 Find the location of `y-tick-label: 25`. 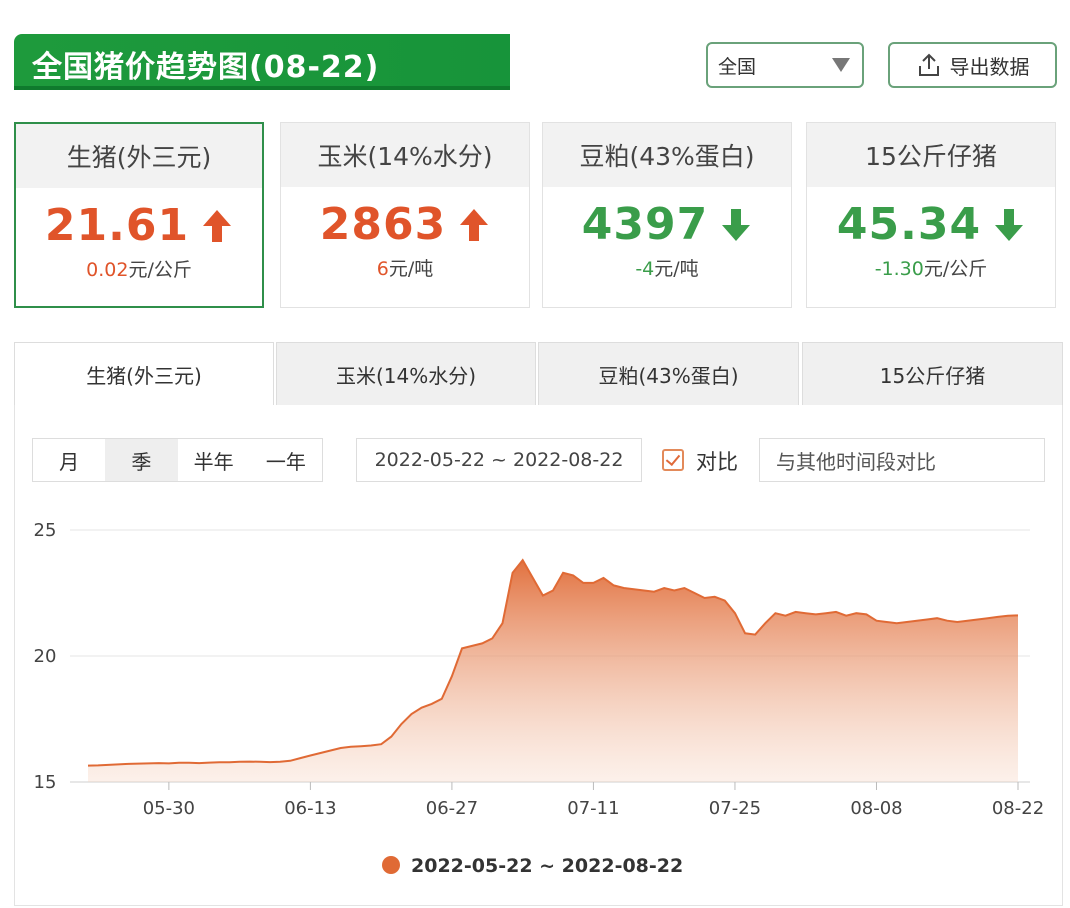

y-tick-label: 25 is located at coordinates (45, 530).